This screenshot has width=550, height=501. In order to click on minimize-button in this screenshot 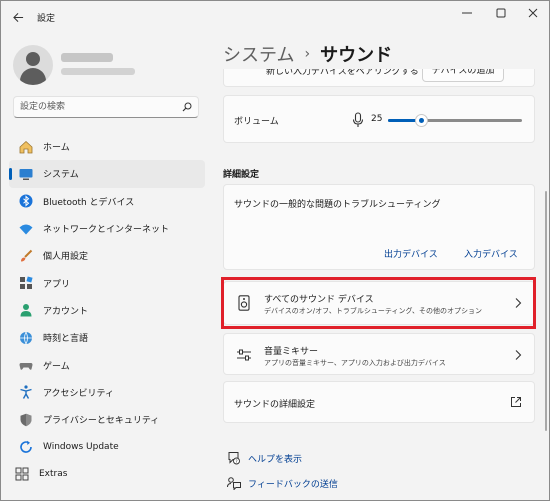, I will do `click(467, 13)`.